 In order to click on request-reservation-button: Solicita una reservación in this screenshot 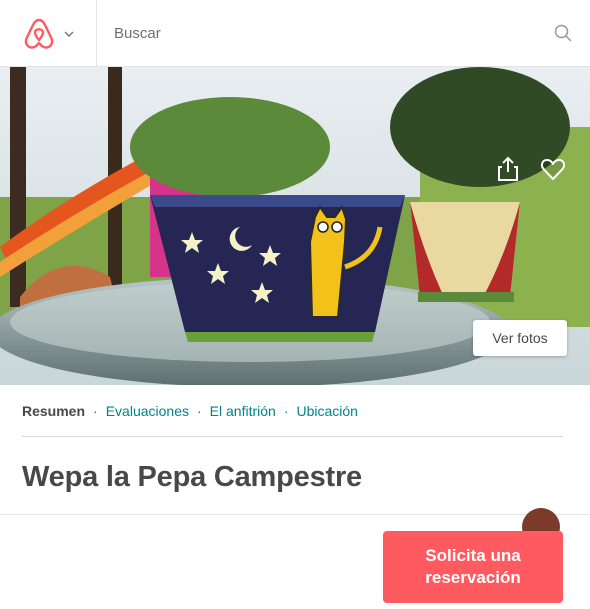, I will do `click(473, 567)`.